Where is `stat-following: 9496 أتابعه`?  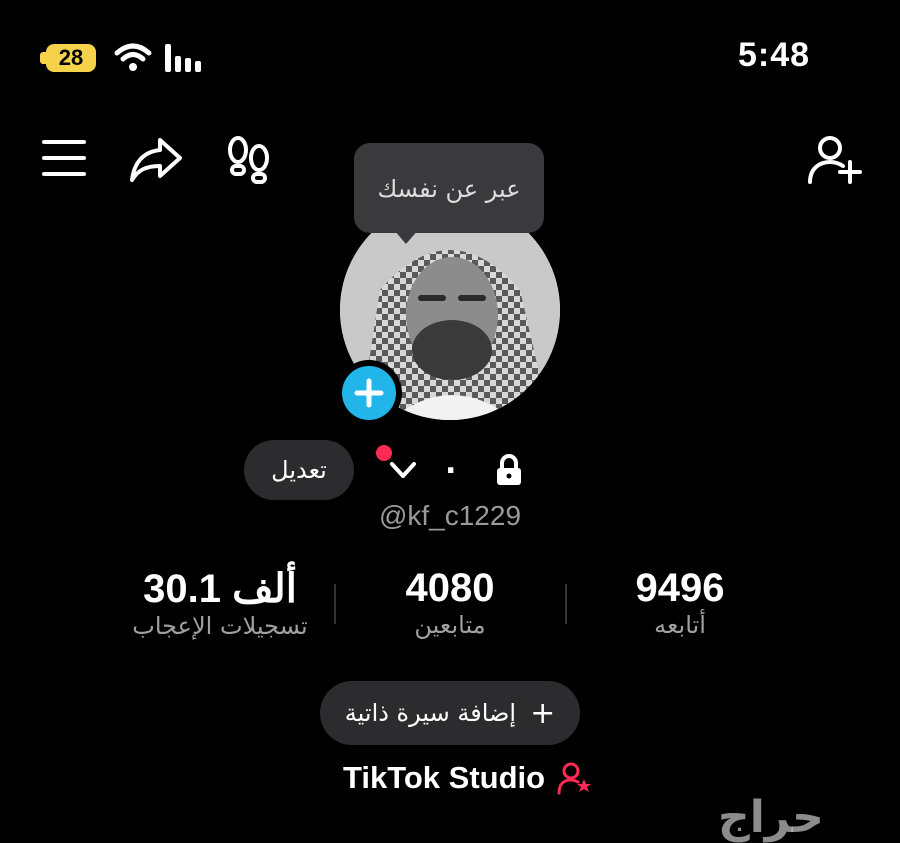 stat-following: 9496 أتابعه is located at coordinates (680, 602).